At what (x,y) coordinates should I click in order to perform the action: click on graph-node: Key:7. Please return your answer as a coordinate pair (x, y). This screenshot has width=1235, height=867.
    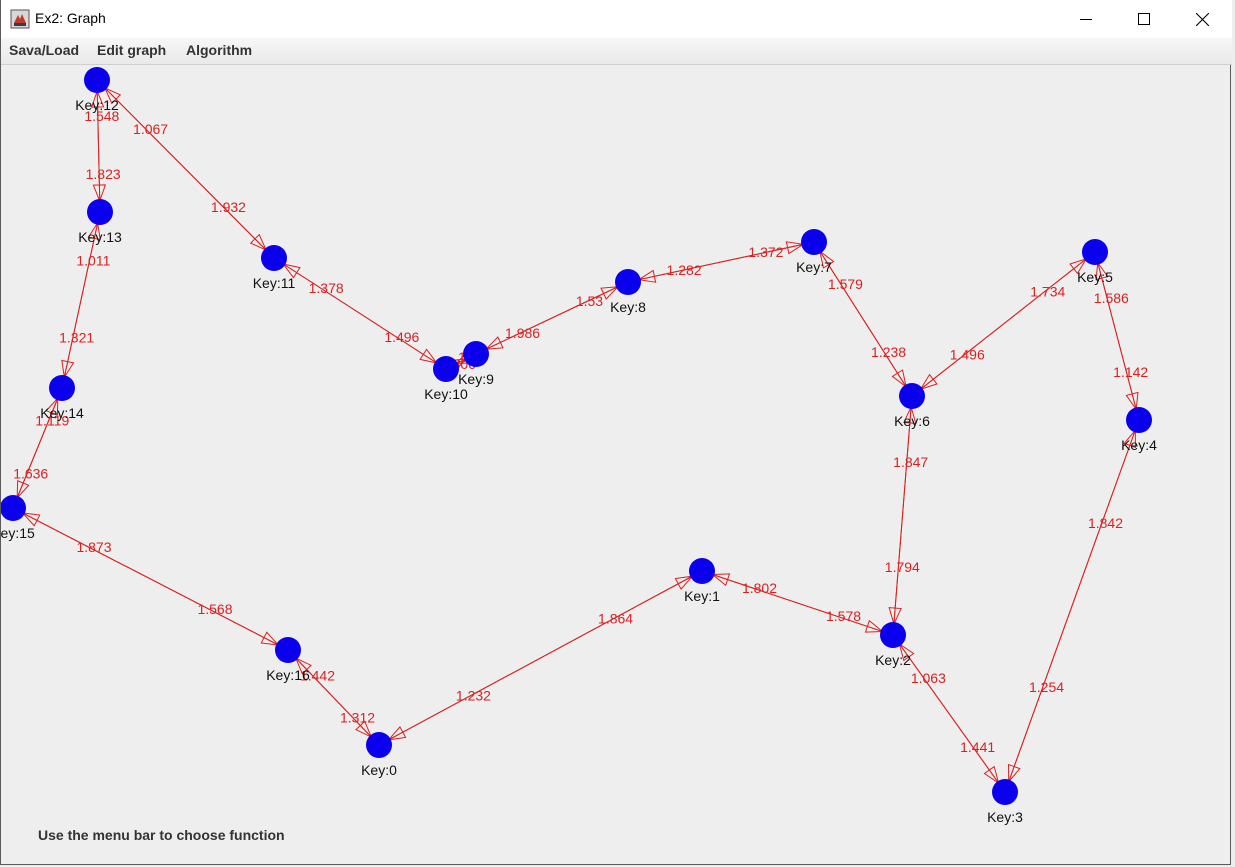
    Looking at the image, I should click on (814, 252).